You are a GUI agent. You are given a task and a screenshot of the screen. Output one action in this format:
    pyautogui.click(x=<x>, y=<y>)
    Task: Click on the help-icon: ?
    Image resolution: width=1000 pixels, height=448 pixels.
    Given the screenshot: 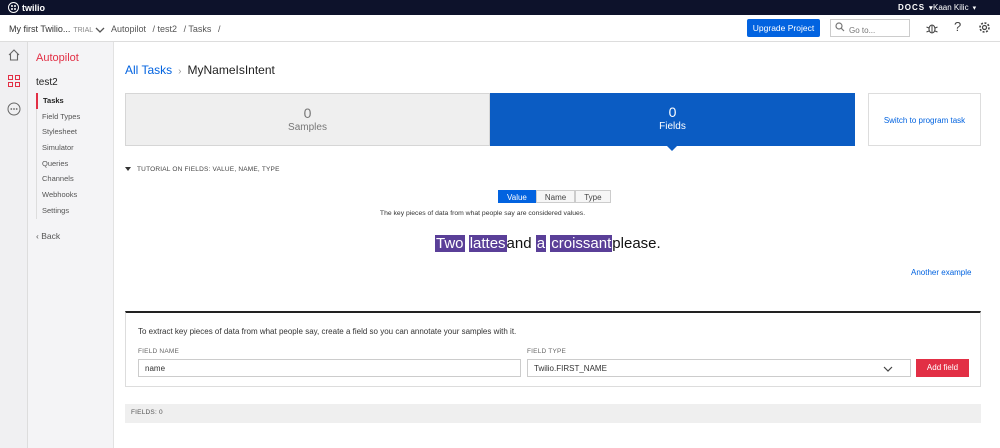 What is the action you would take?
    pyautogui.click(x=957, y=26)
    